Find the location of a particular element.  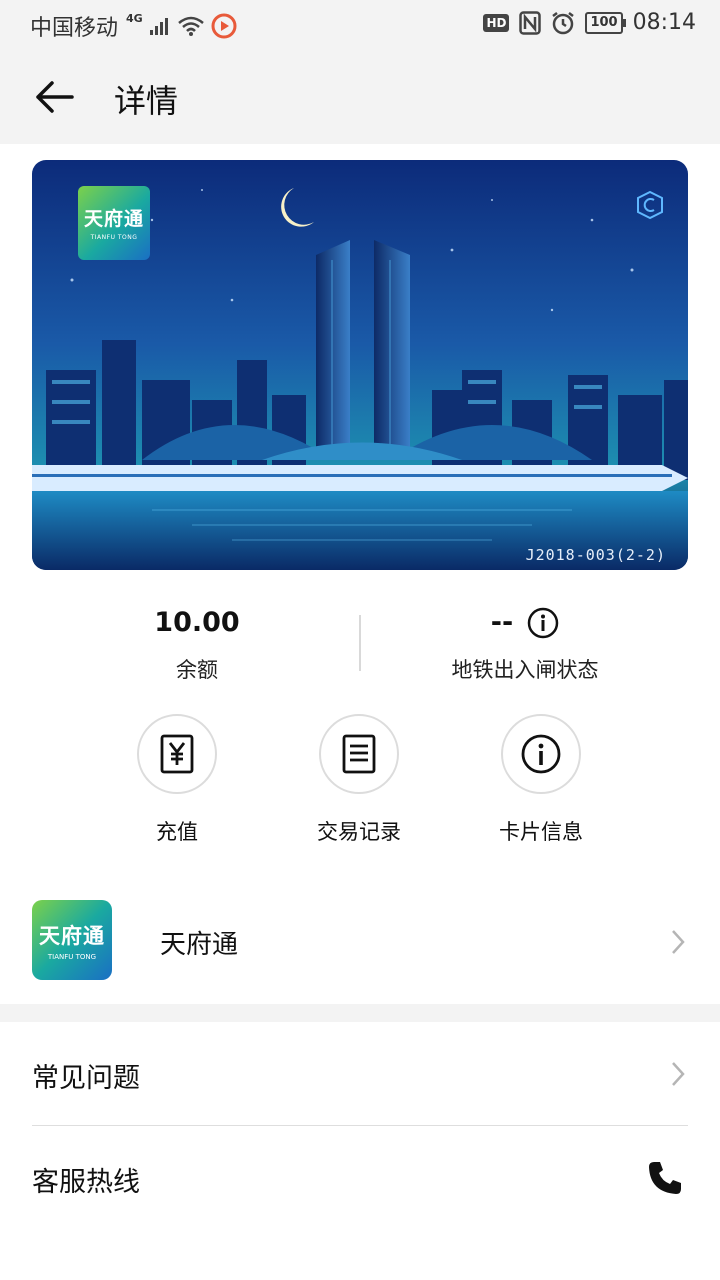

yen-receipt-icon is located at coordinates (177, 754).